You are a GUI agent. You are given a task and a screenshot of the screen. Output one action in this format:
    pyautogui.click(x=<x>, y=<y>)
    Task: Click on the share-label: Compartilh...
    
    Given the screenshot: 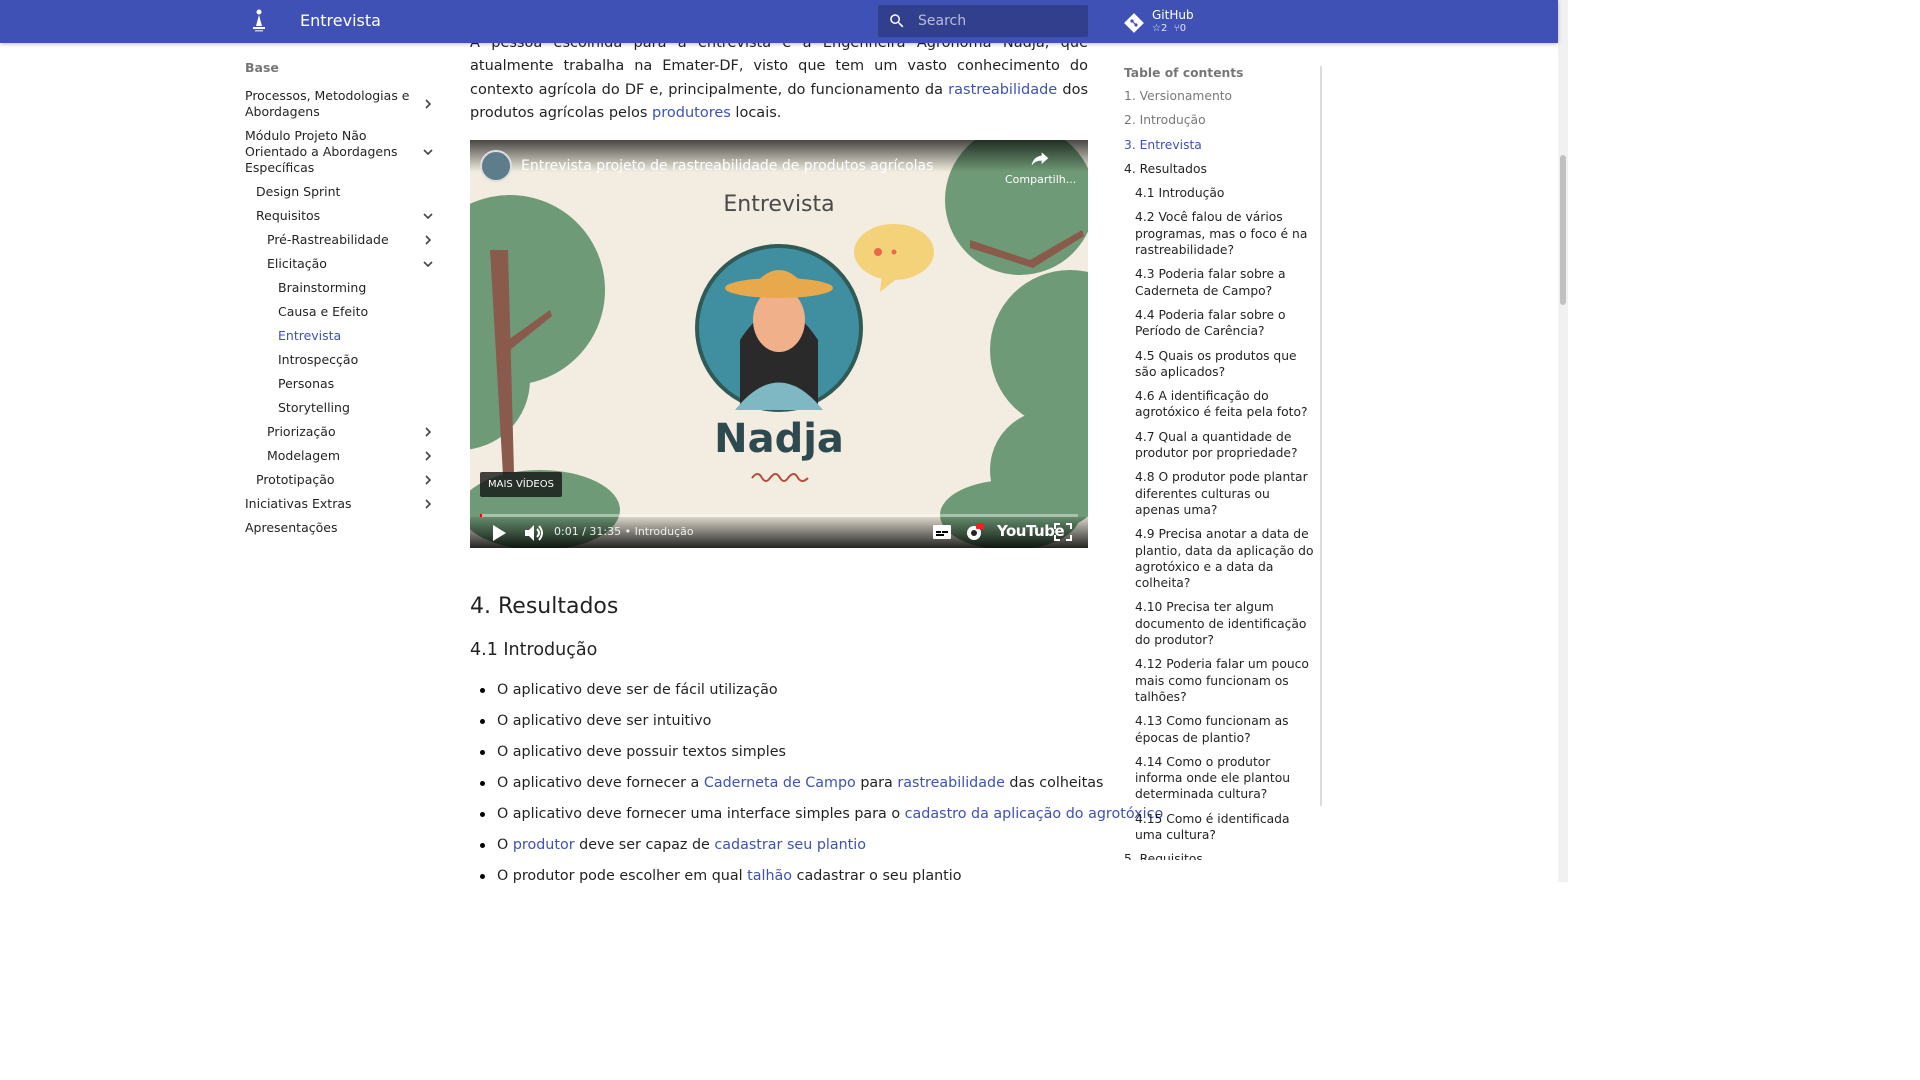 What is the action you would take?
    pyautogui.click(x=1041, y=179)
    